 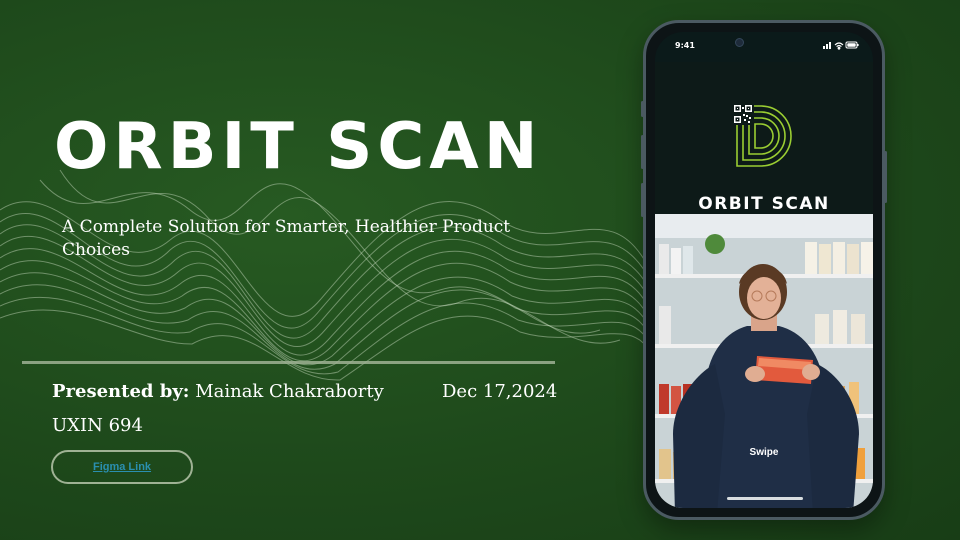 What do you see at coordinates (764, 204) in the screenshot?
I see `app-name: ORBIT SCAN` at bounding box center [764, 204].